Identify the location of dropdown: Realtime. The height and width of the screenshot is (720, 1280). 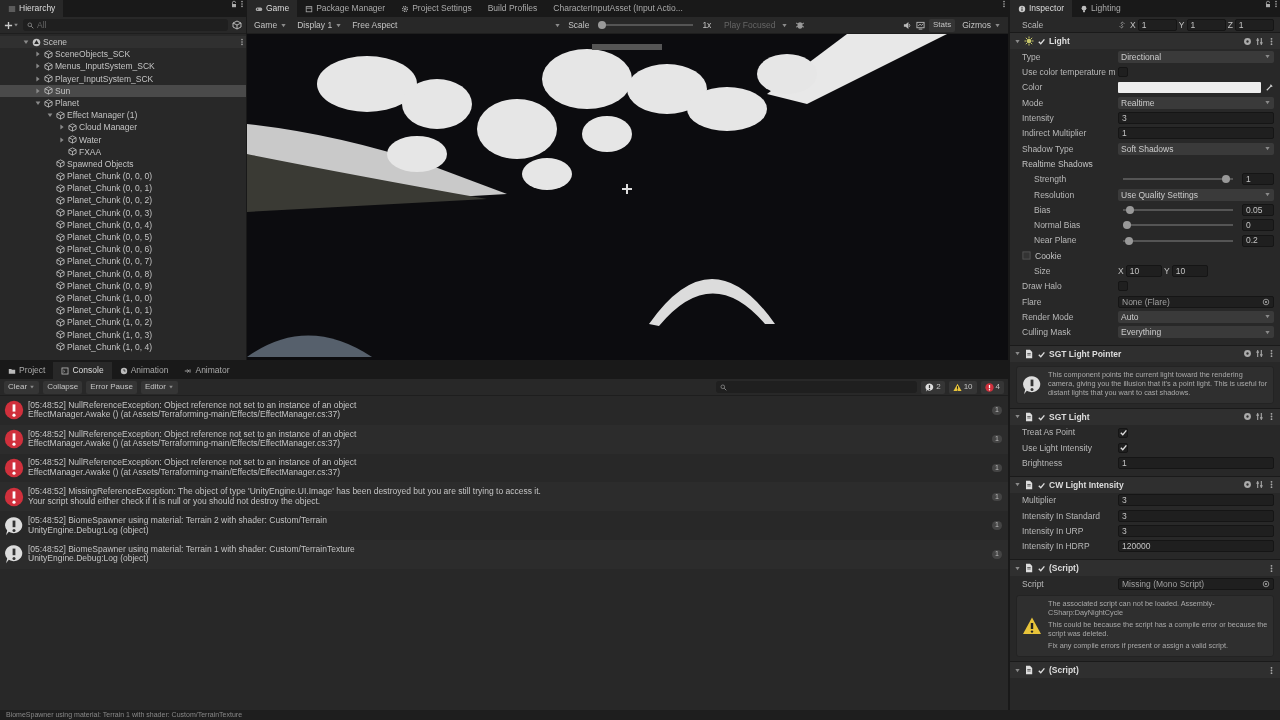
(1196, 102).